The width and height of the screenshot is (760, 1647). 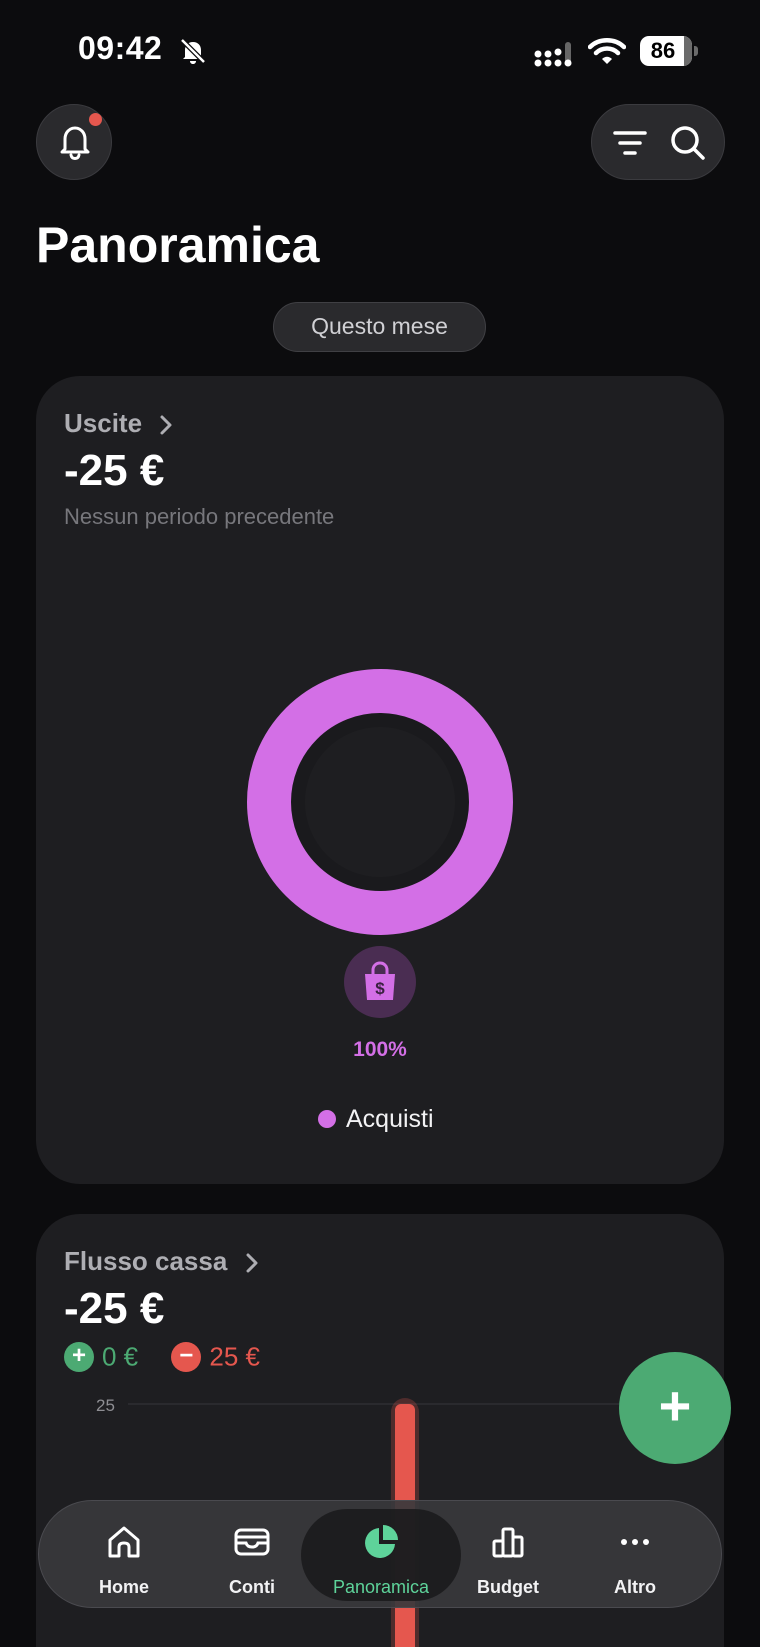 I want to click on expenses-donut-chart, so click(x=380, y=802).